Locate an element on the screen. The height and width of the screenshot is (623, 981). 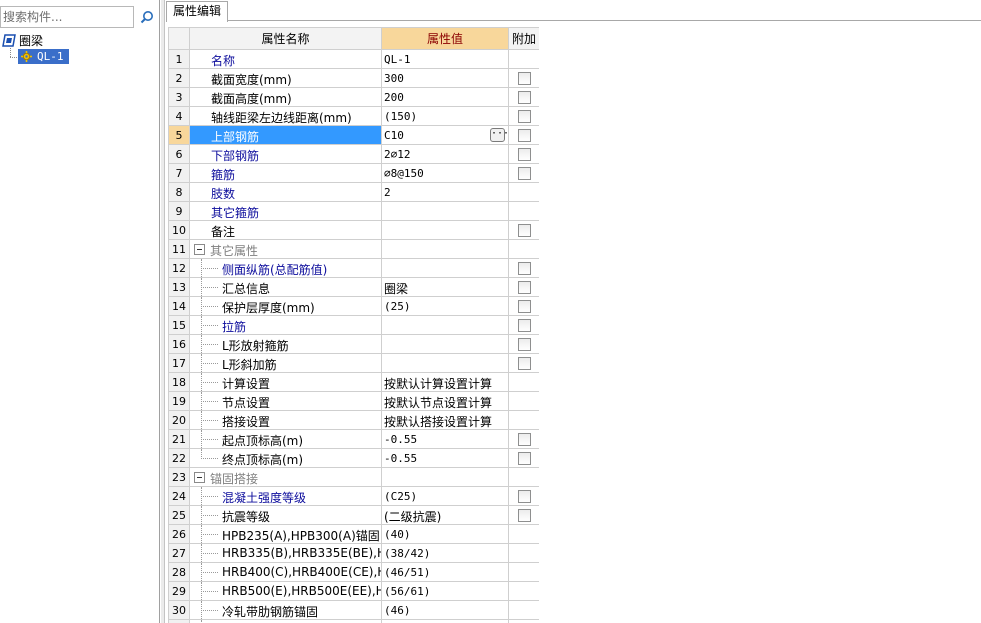
property-row: 1 名称 QL-1 is located at coordinates (353, 59).